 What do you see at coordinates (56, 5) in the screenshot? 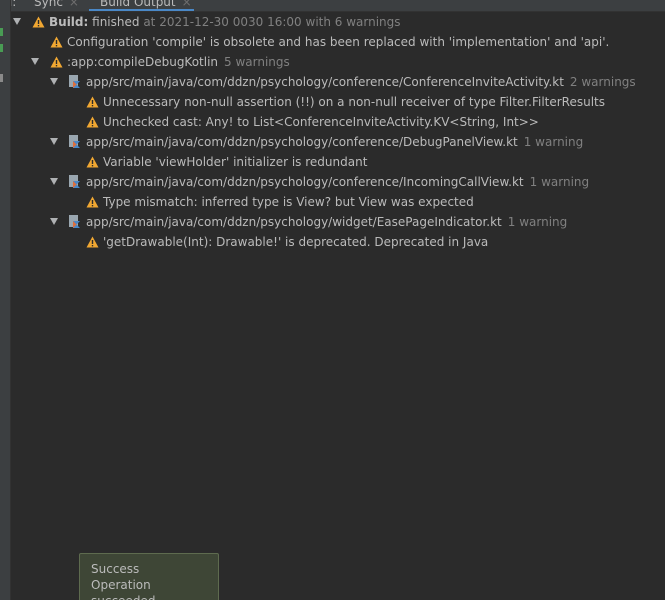
I see `tab-sync: Sync ×` at bounding box center [56, 5].